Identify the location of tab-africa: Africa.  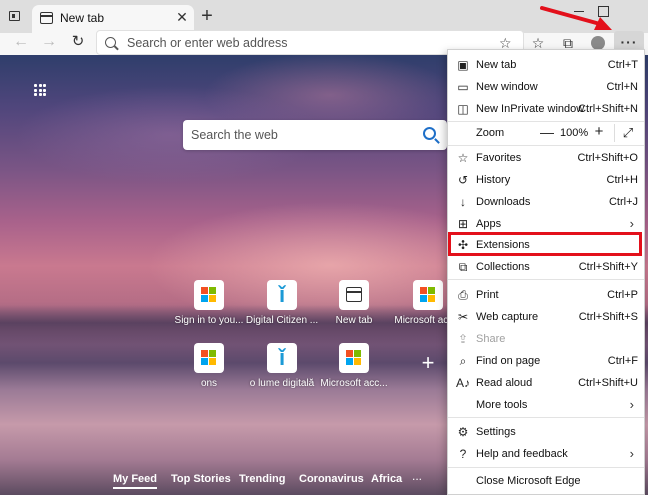
(386, 479).